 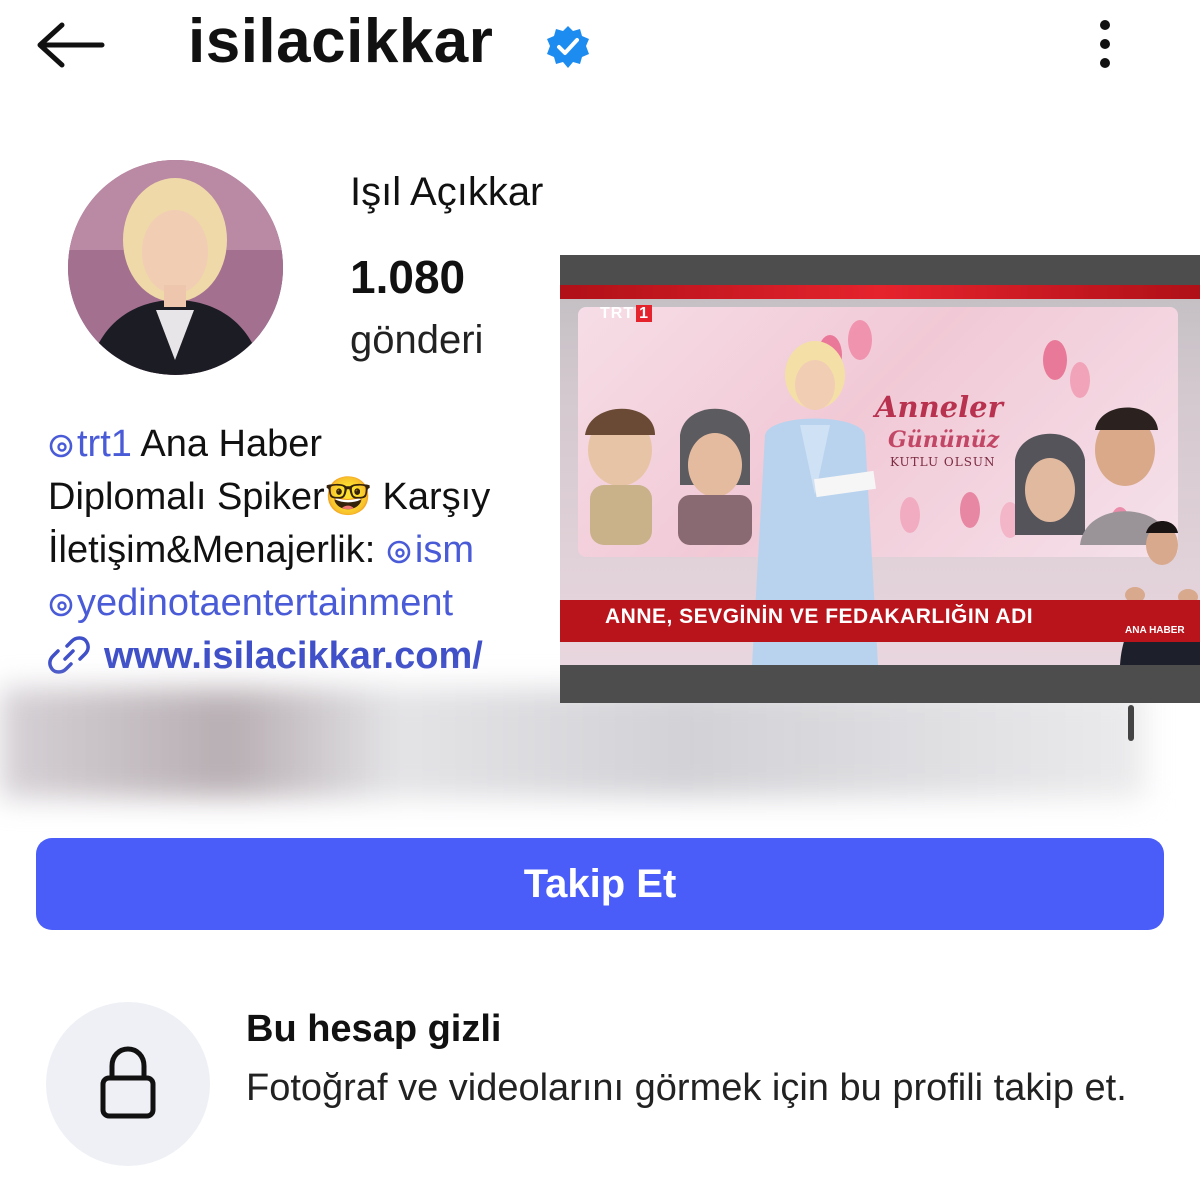 What do you see at coordinates (69, 655) in the screenshot?
I see `link-icon` at bounding box center [69, 655].